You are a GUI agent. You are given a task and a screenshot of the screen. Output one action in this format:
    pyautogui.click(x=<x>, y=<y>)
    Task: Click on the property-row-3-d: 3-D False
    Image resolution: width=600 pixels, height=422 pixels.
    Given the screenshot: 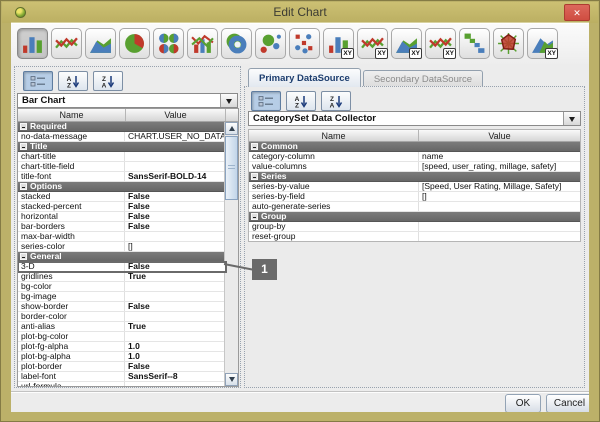 What is the action you would take?
    pyautogui.click(x=122, y=267)
    